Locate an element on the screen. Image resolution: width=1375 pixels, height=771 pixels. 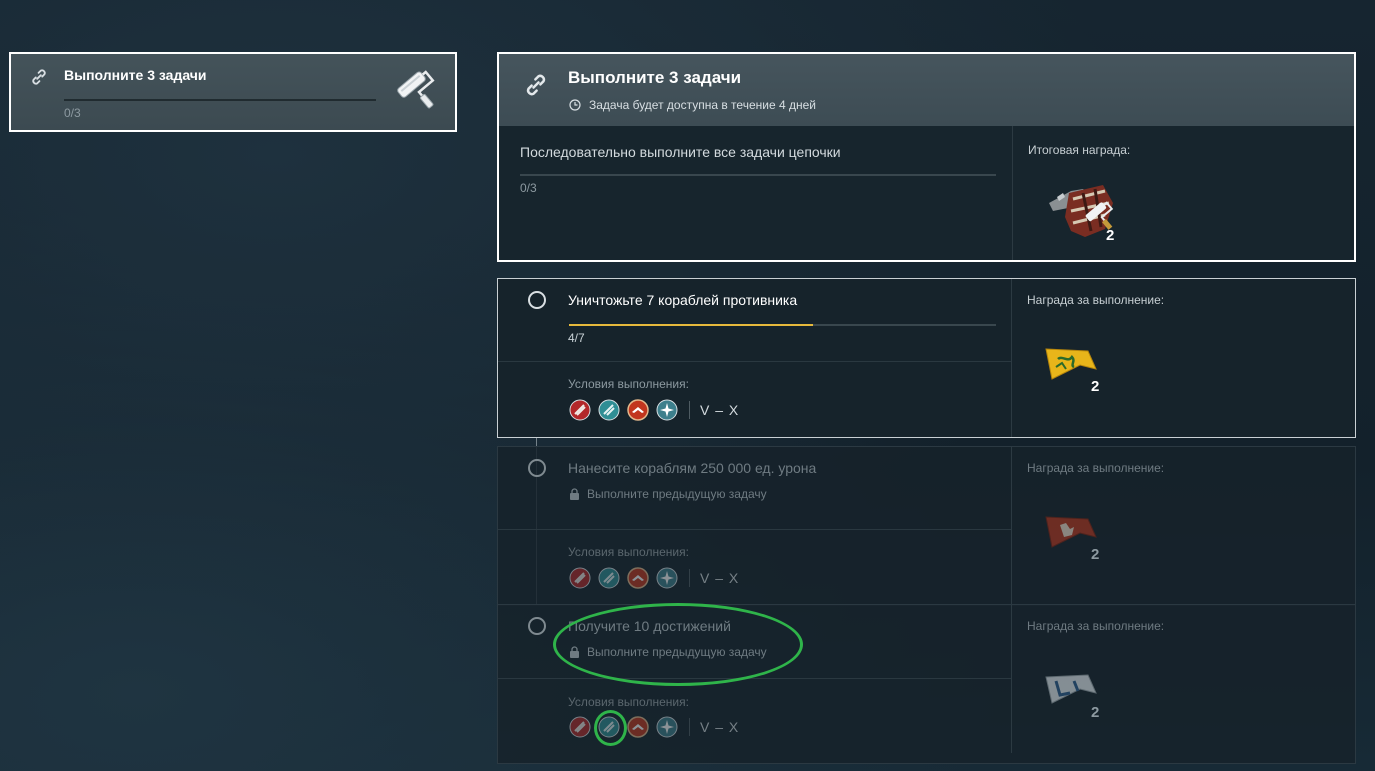
final-reward-count: 2 is located at coordinates (1110, 235).